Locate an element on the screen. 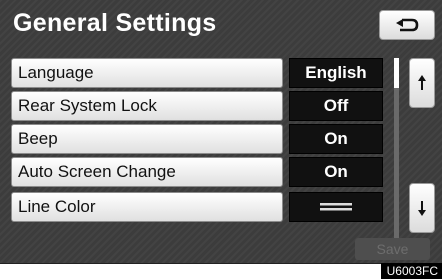  setting-language-value: English is located at coordinates (336, 73).